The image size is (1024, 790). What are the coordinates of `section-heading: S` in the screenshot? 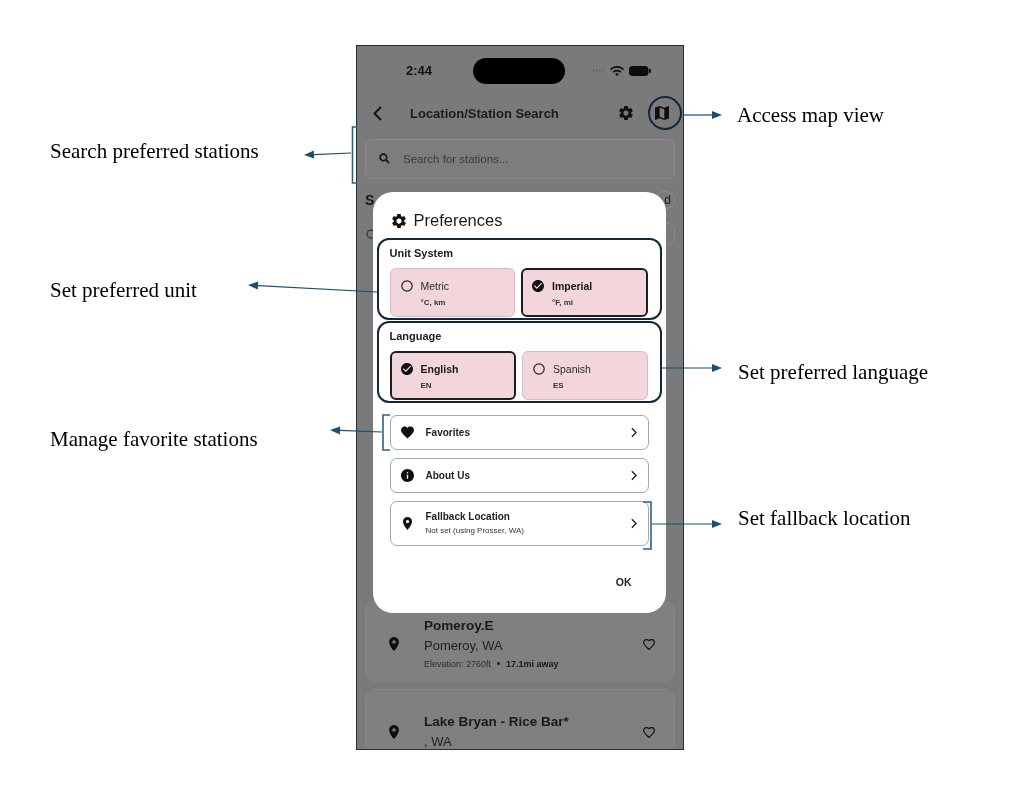 It's located at (370, 200).